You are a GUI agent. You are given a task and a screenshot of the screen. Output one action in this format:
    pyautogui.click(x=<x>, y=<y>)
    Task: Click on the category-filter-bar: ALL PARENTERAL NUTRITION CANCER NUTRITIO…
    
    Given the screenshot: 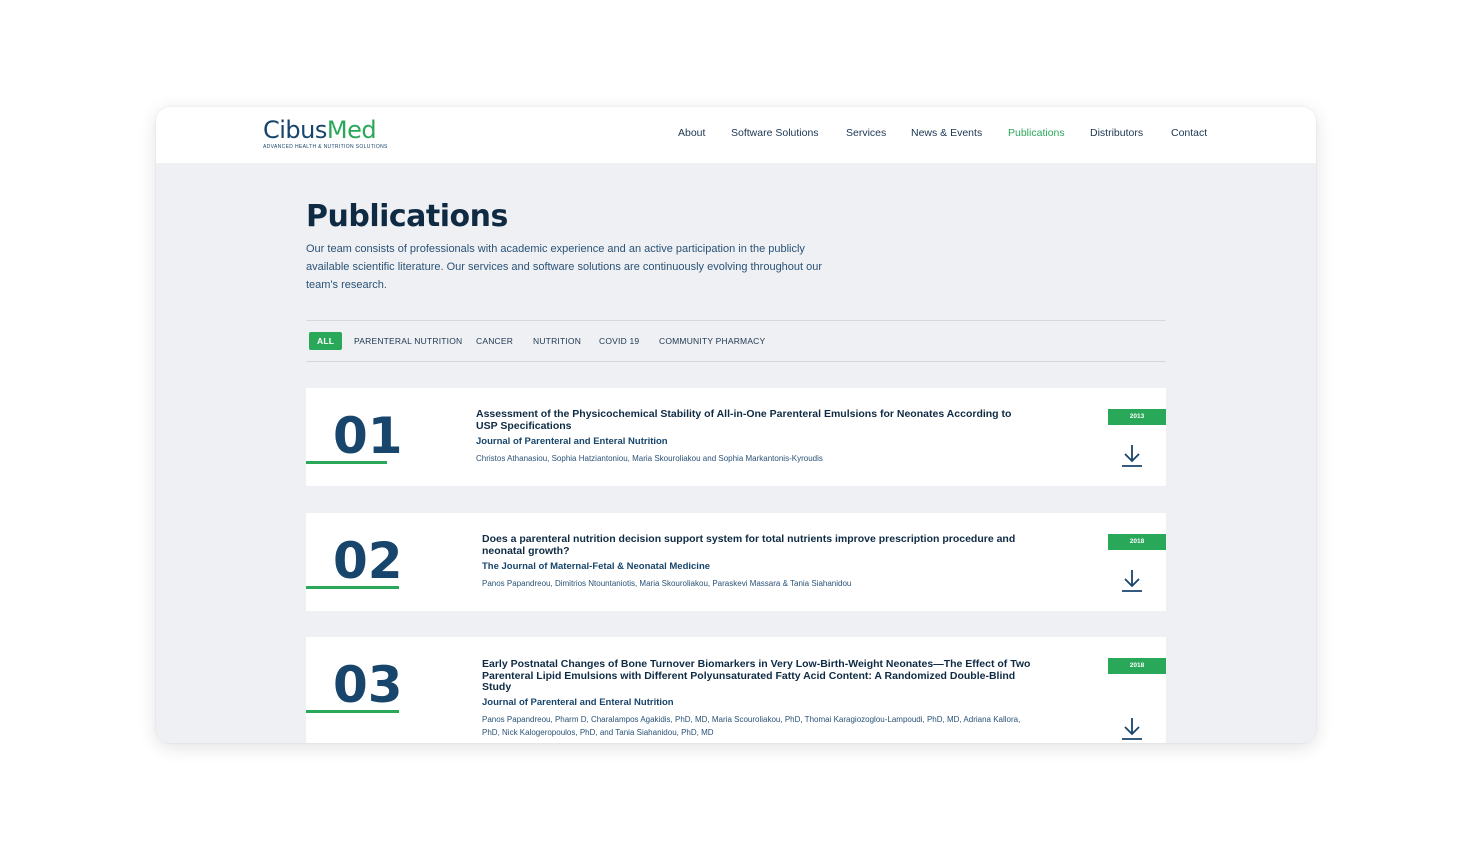 What is the action you would take?
    pyautogui.click(x=736, y=341)
    